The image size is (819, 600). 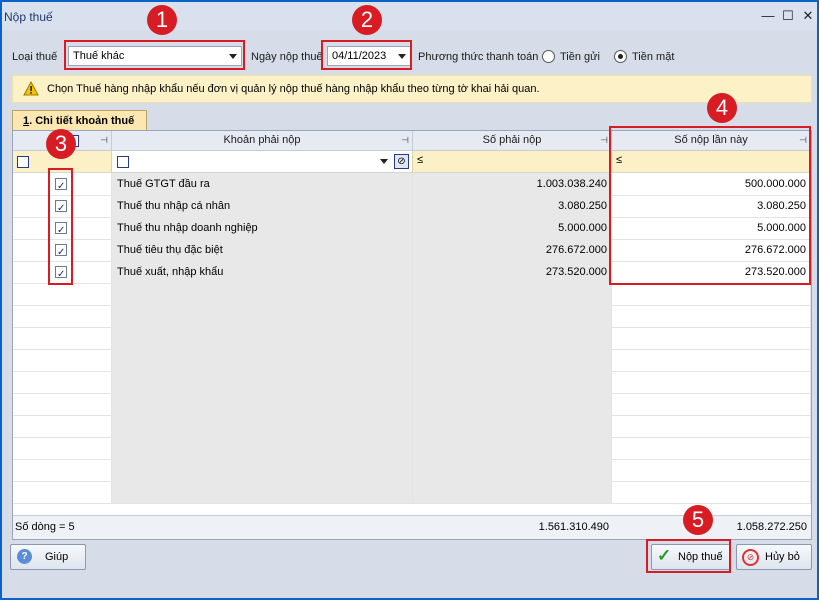 What do you see at coordinates (187, 228) in the screenshot?
I see `item-name: Thuế thu nhập doanh nghiệp` at bounding box center [187, 228].